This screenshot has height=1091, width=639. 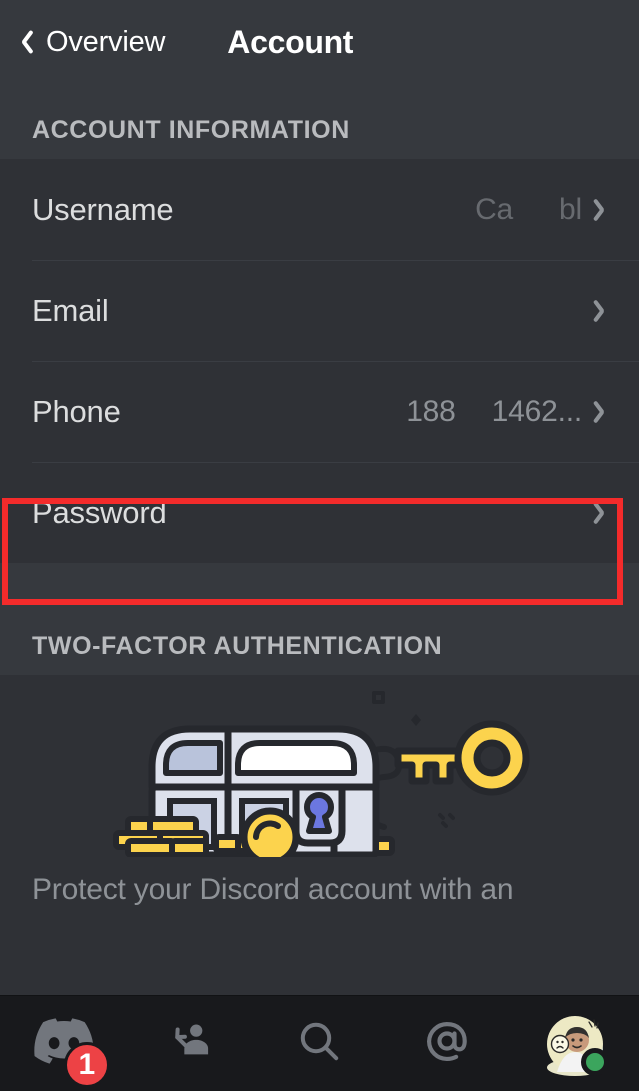 What do you see at coordinates (103, 209) in the screenshot?
I see `row-label: Username` at bounding box center [103, 209].